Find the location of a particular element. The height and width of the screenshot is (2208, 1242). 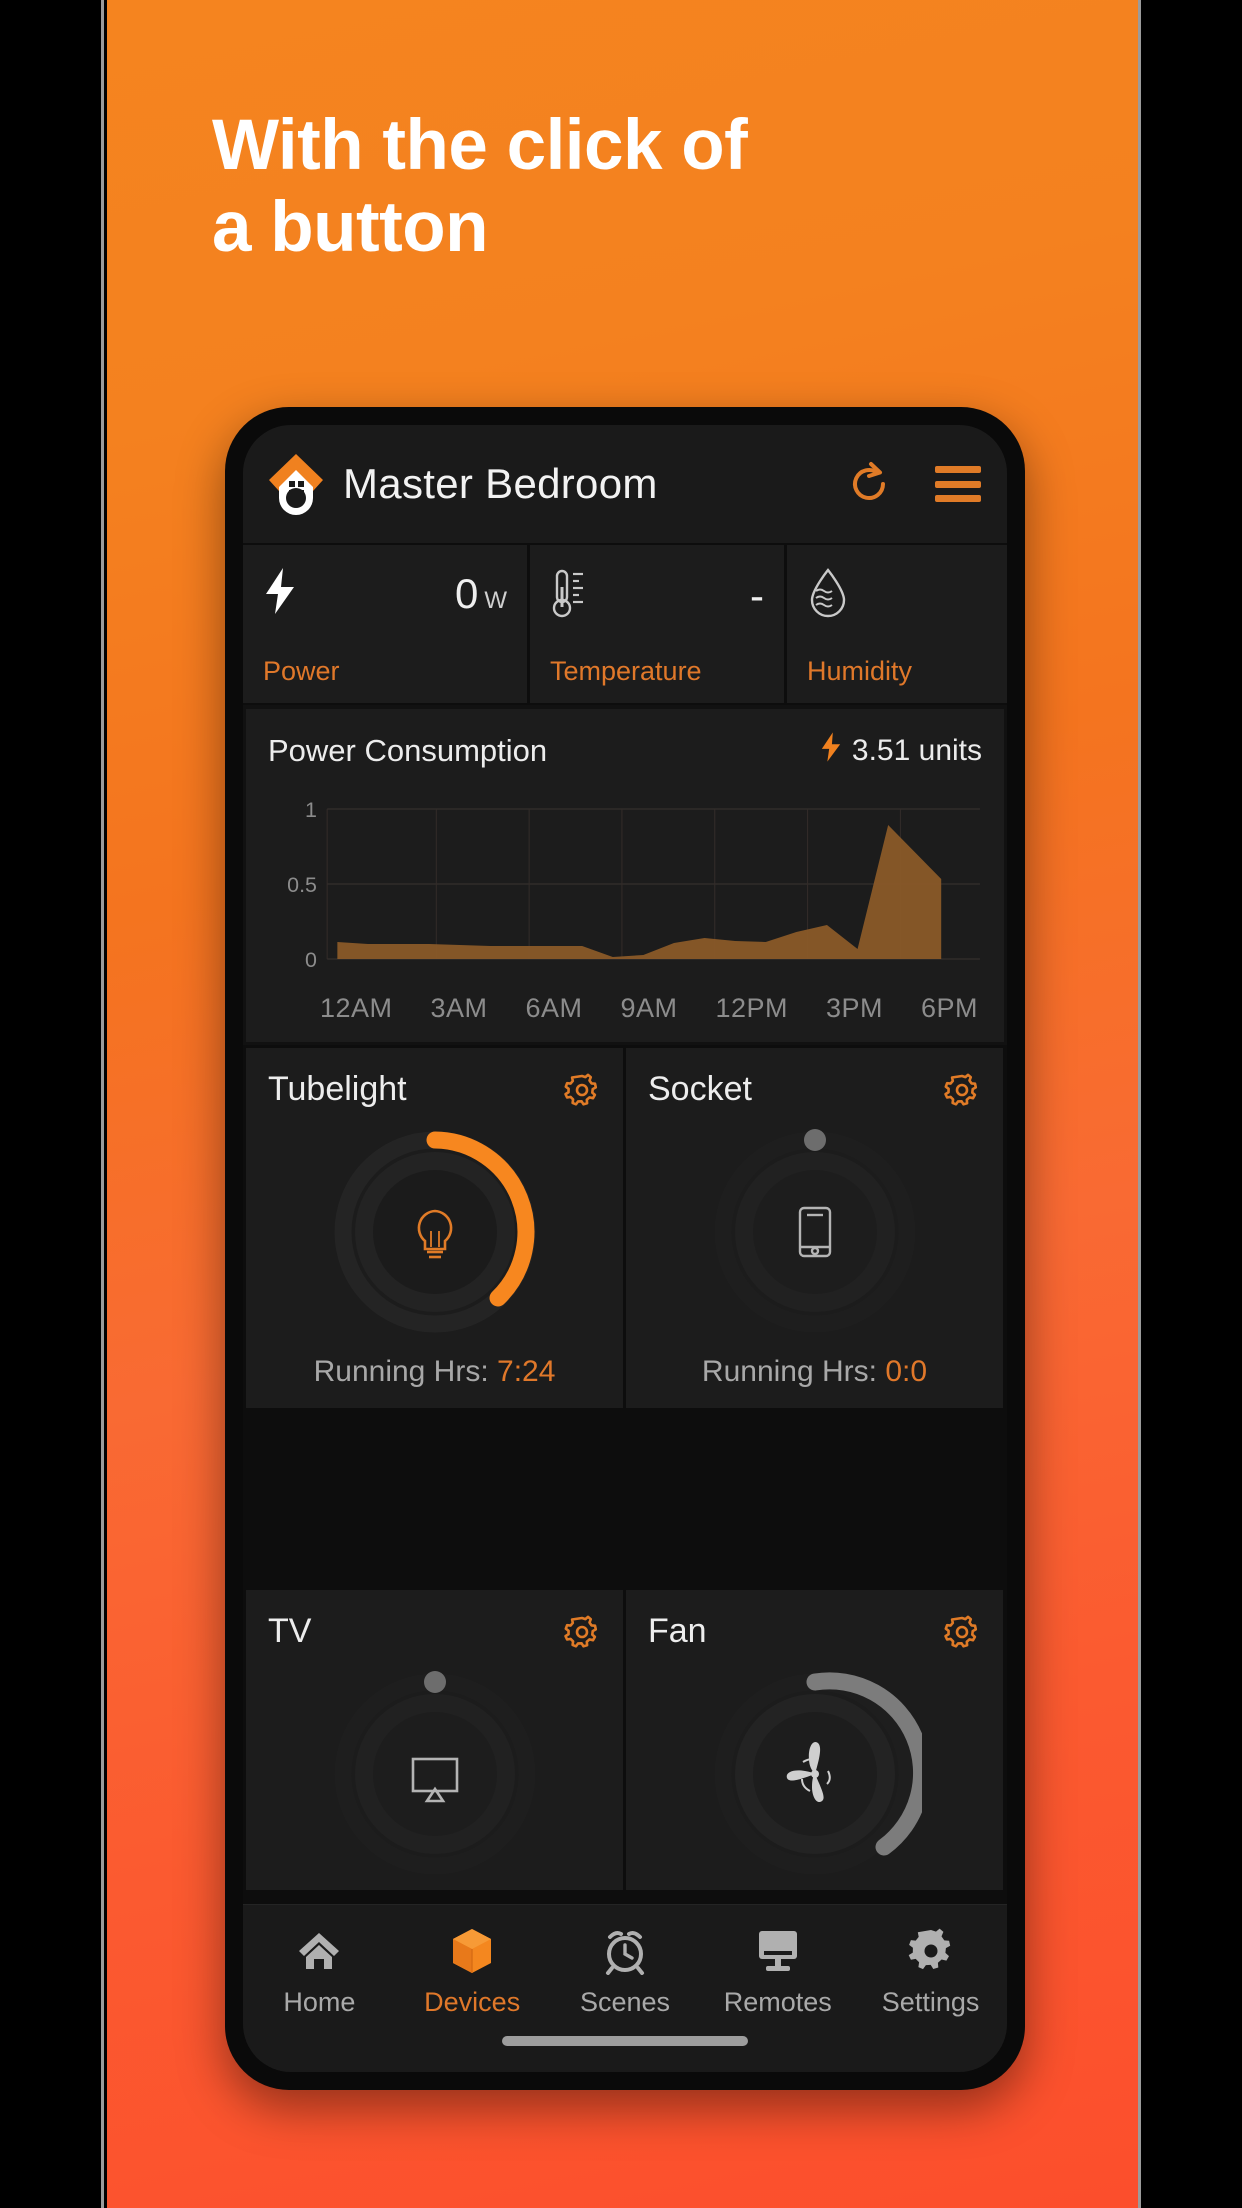

nav-label: Devices is located at coordinates (472, 2002).